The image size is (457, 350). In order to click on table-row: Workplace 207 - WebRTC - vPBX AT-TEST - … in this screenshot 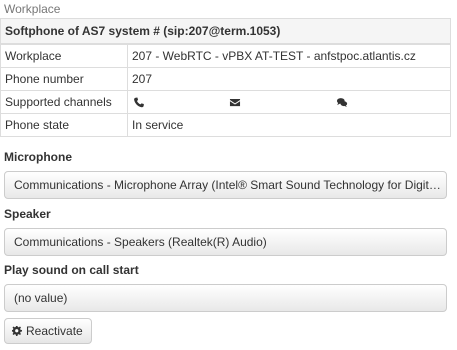, I will do `click(225, 56)`.